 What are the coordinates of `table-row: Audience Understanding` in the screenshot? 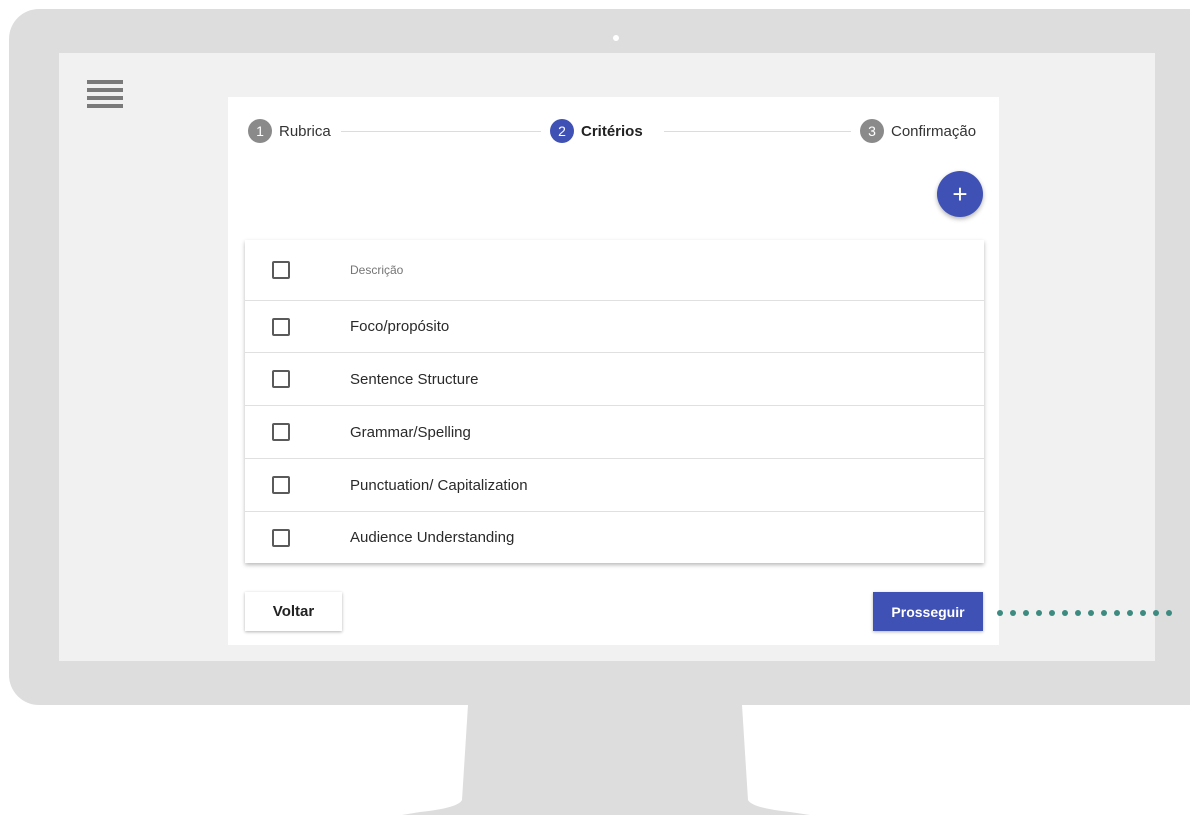 It's located at (614, 537).